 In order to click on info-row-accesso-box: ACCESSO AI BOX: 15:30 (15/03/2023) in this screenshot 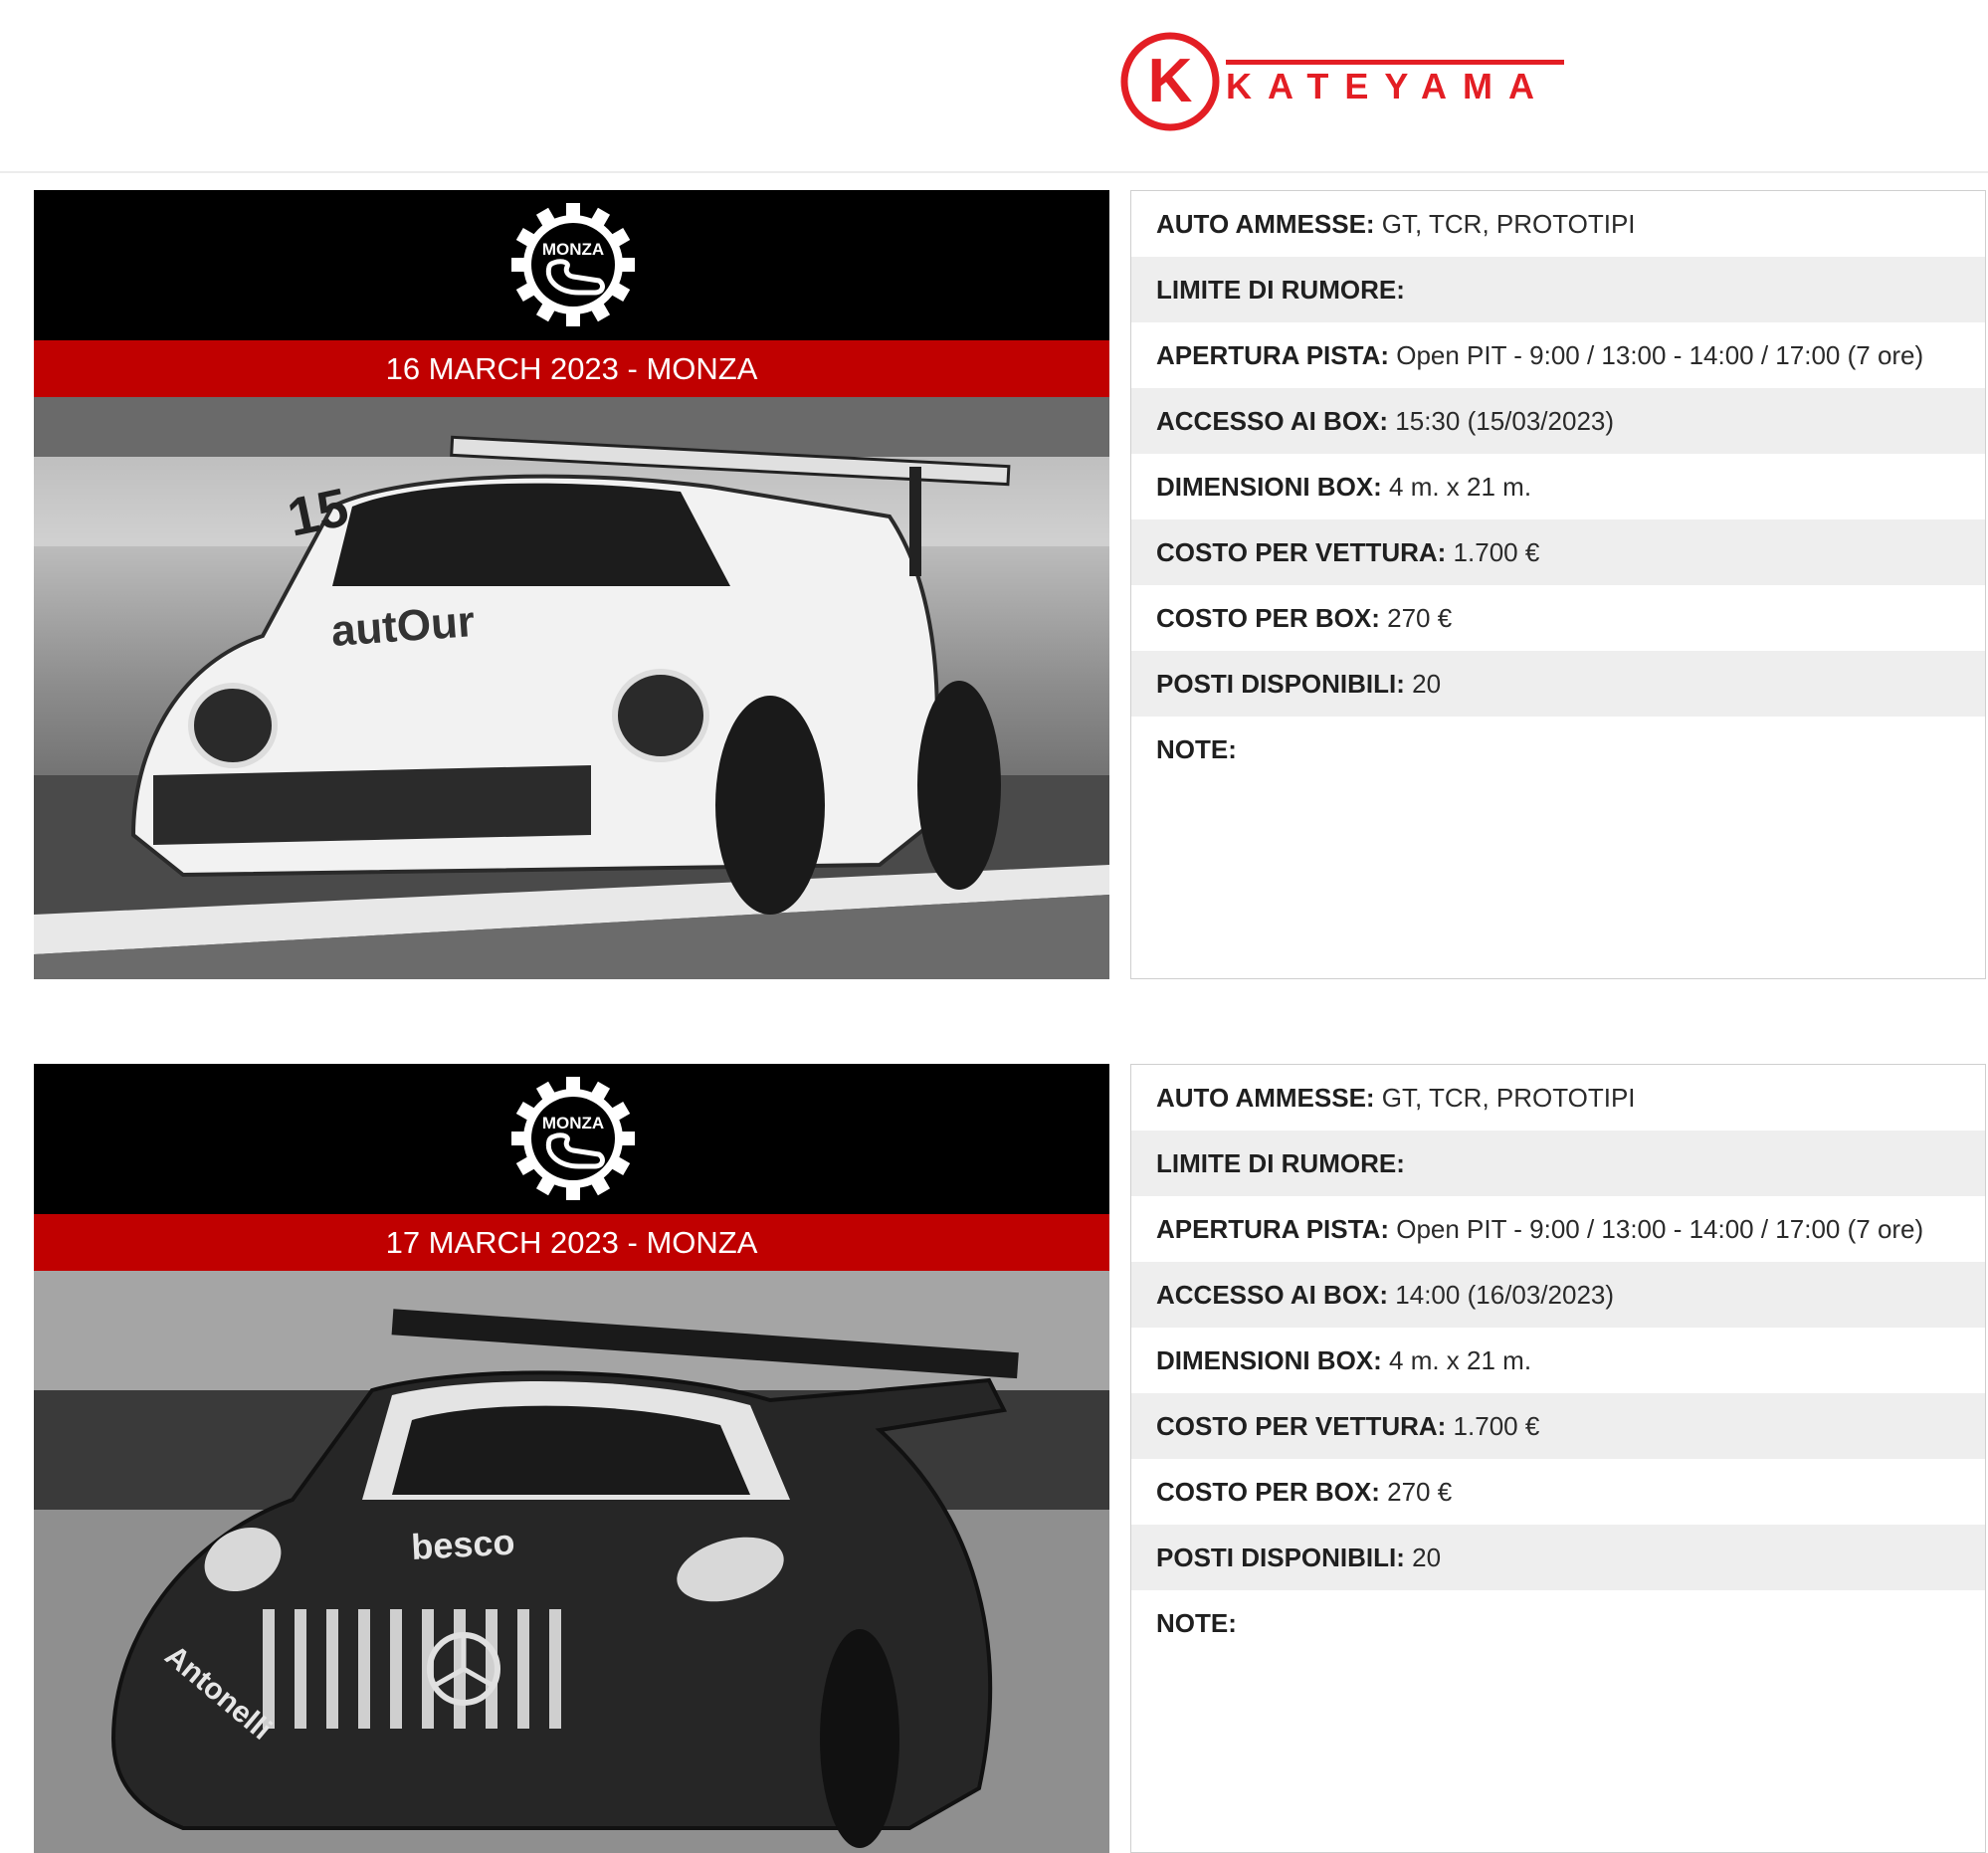, I will do `click(1558, 421)`.